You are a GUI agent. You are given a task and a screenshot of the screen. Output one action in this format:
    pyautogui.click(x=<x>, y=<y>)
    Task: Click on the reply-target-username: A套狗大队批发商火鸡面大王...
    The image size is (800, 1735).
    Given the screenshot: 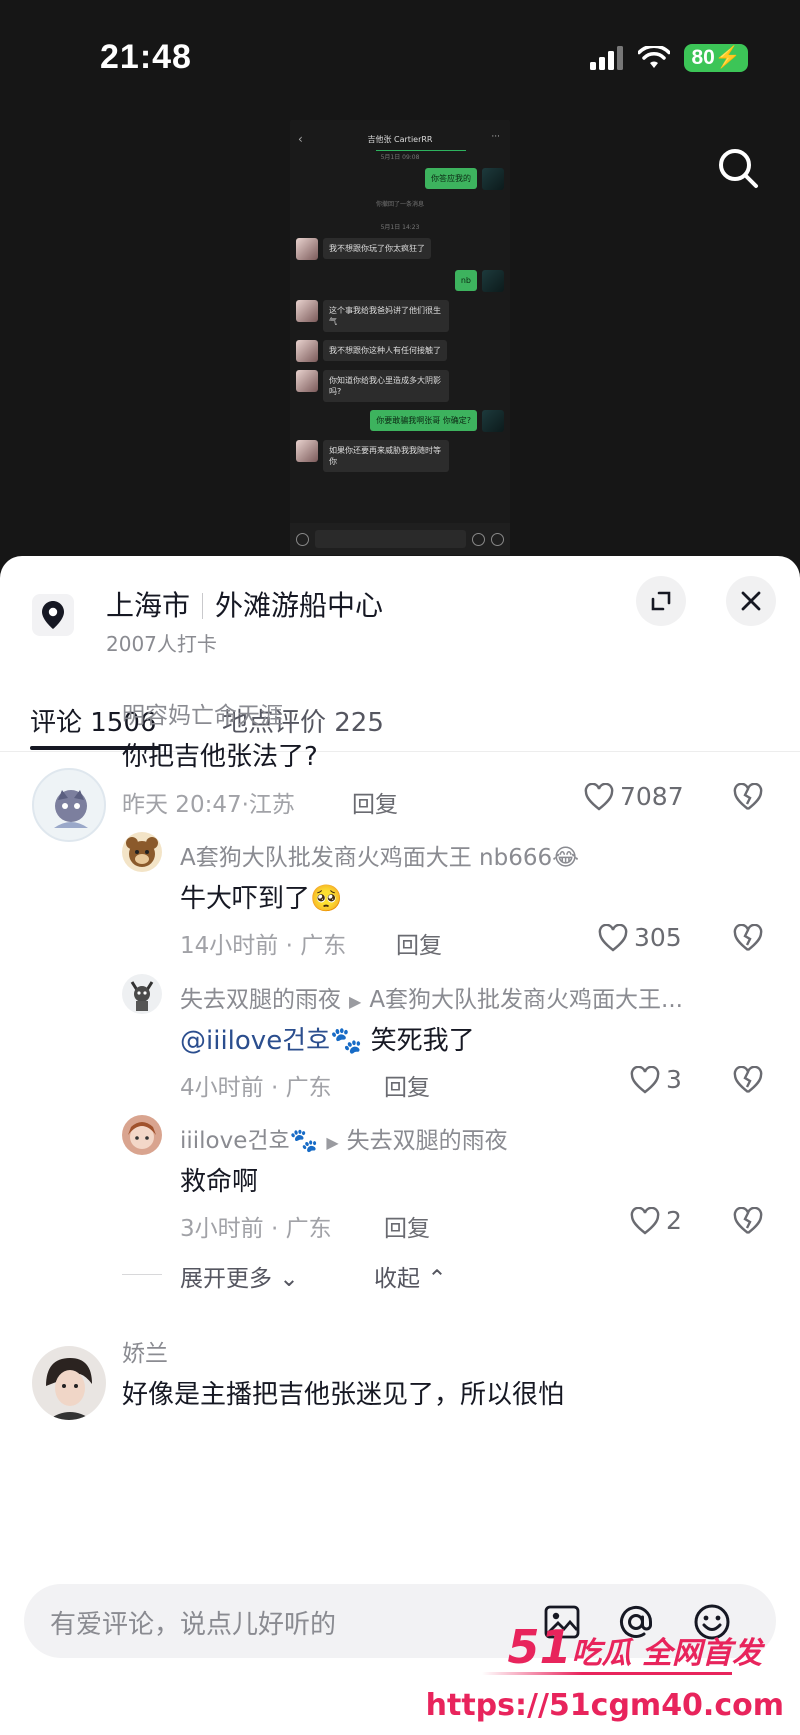 What is the action you would take?
    pyautogui.click(x=526, y=1000)
    